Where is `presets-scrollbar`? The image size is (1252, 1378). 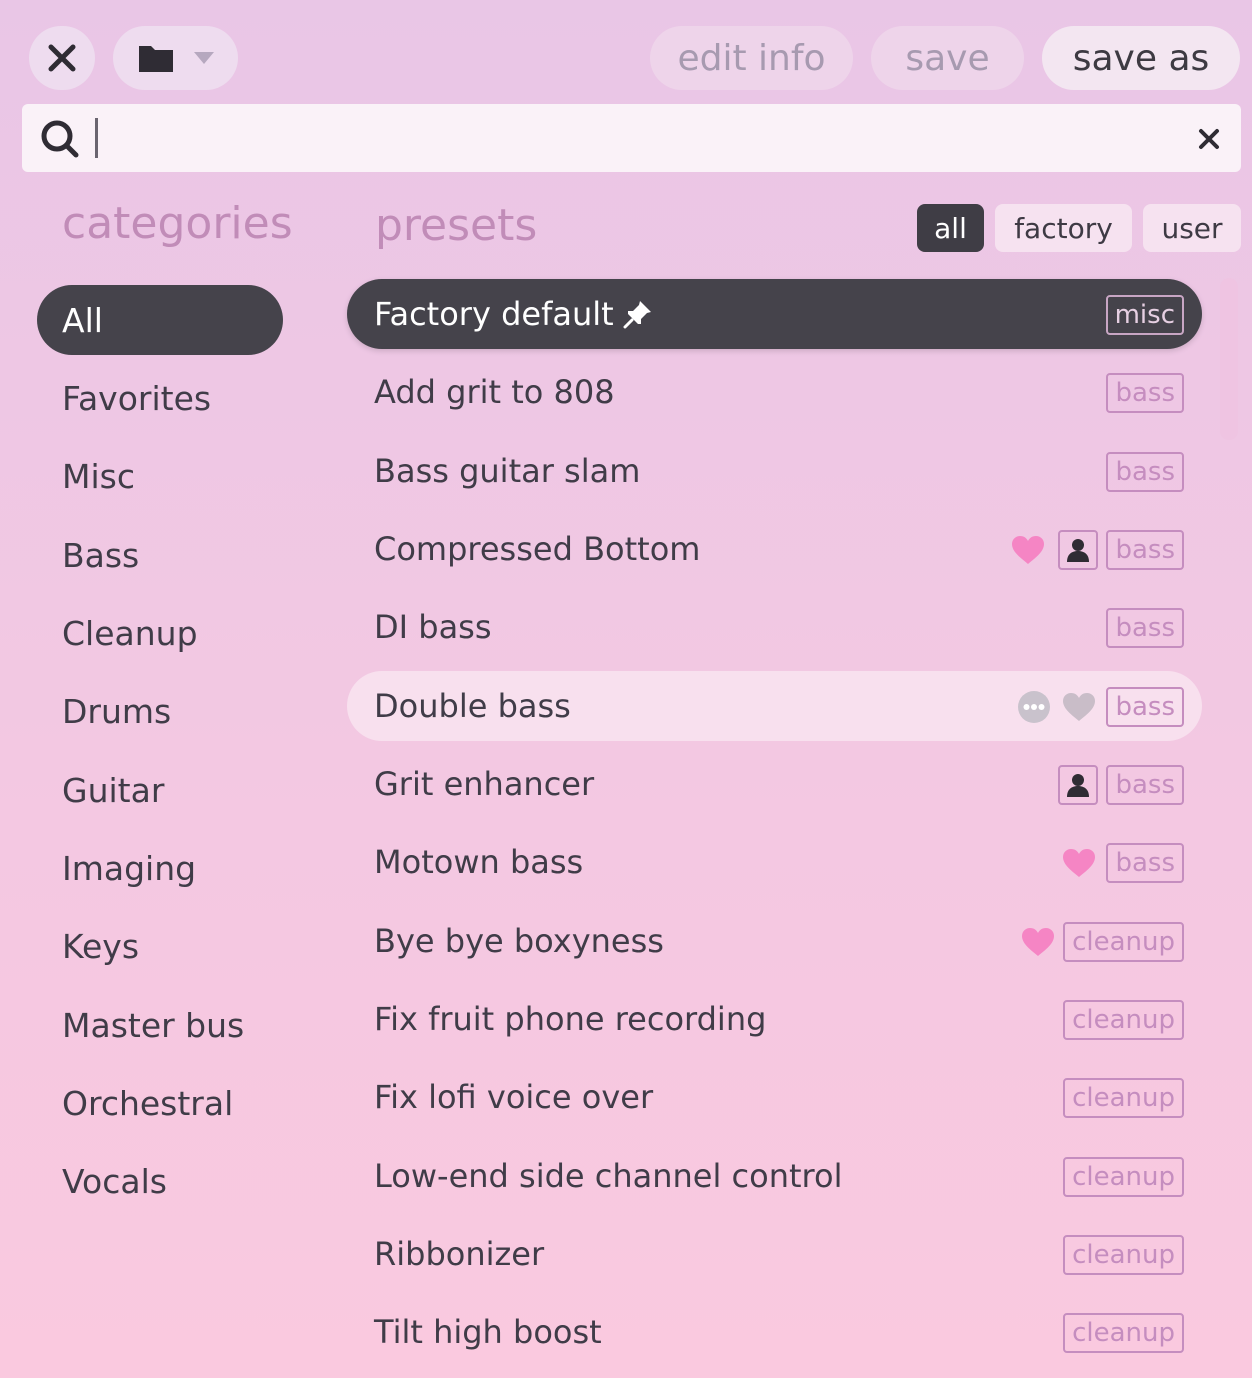 presets-scrollbar is located at coordinates (1229, 359).